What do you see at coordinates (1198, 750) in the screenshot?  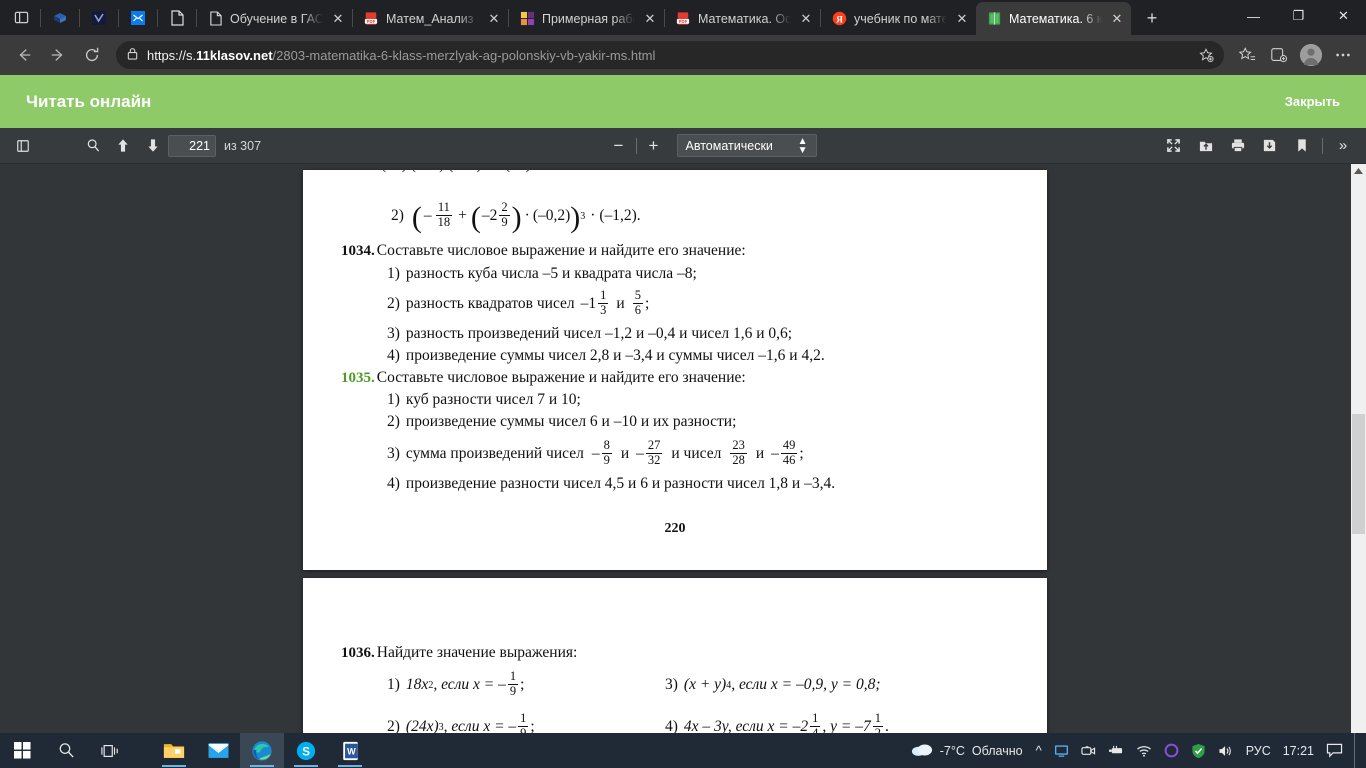 I see `defender-shield-icon` at bounding box center [1198, 750].